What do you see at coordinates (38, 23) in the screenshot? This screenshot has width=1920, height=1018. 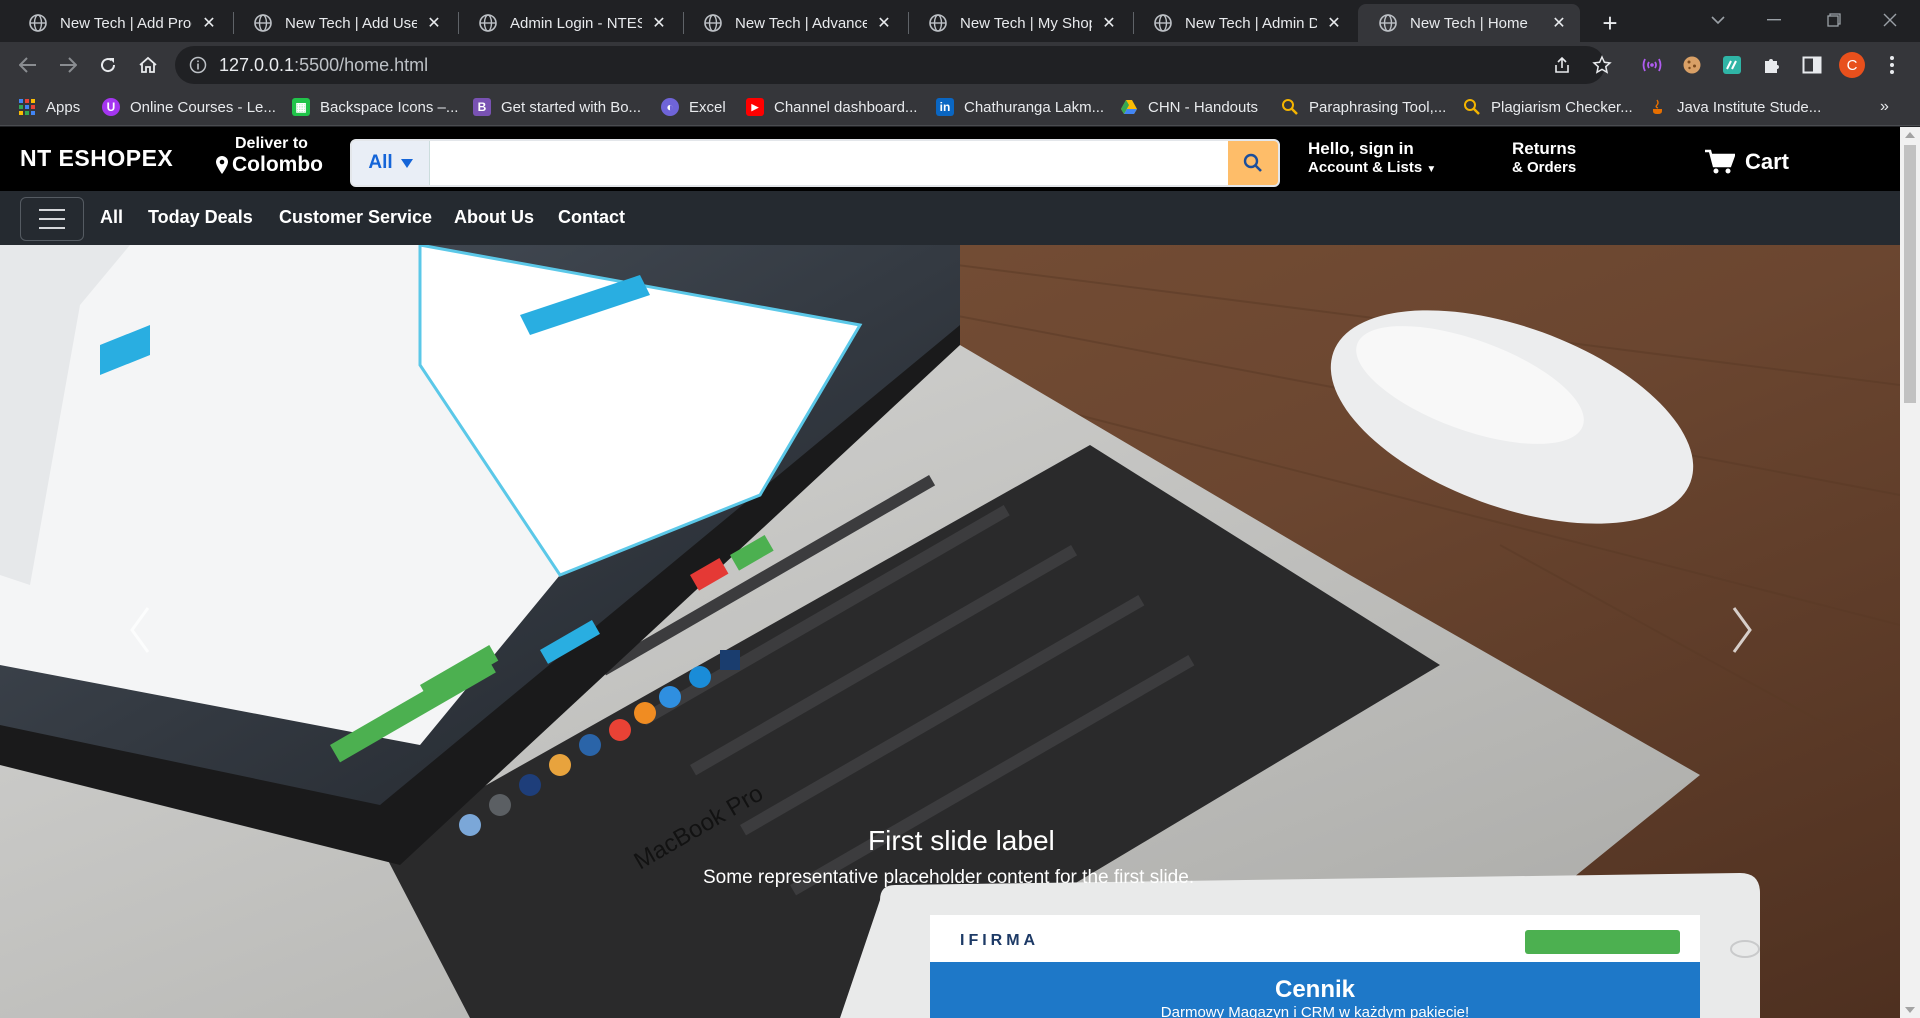 I see `globe-icon` at bounding box center [38, 23].